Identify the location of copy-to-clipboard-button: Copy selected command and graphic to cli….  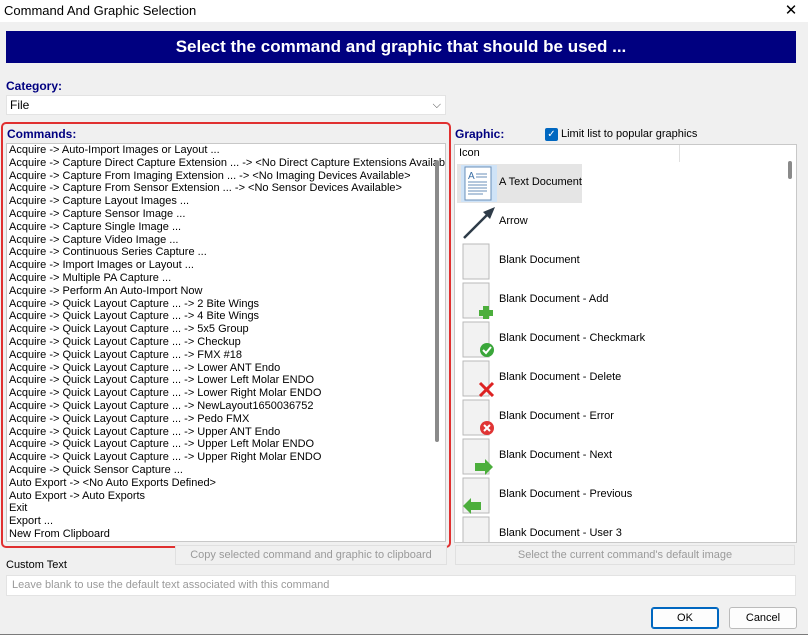
(311, 555).